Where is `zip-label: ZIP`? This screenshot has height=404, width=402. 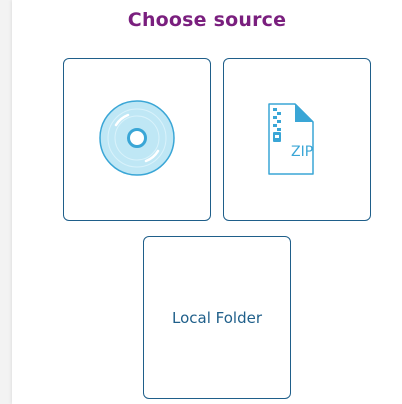
zip-label: ZIP is located at coordinates (302, 151).